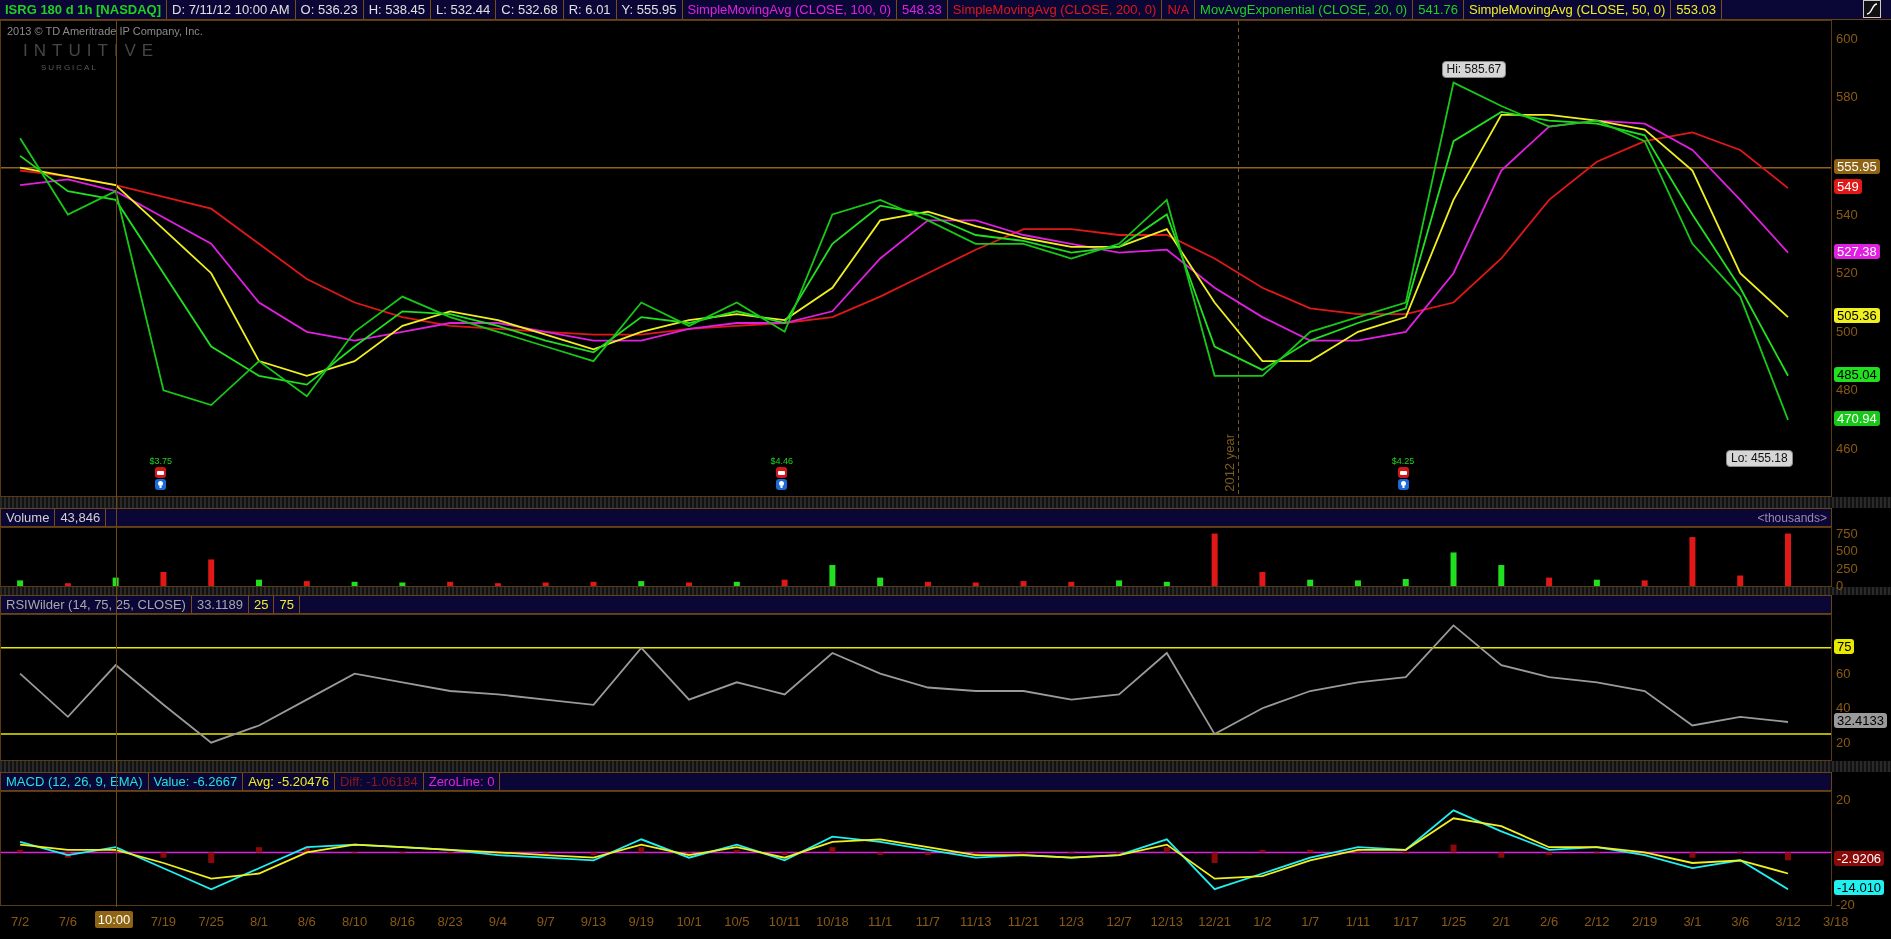  Describe the element at coordinates (1692, 921) in the screenshot. I see `date-label: 3/1` at that location.